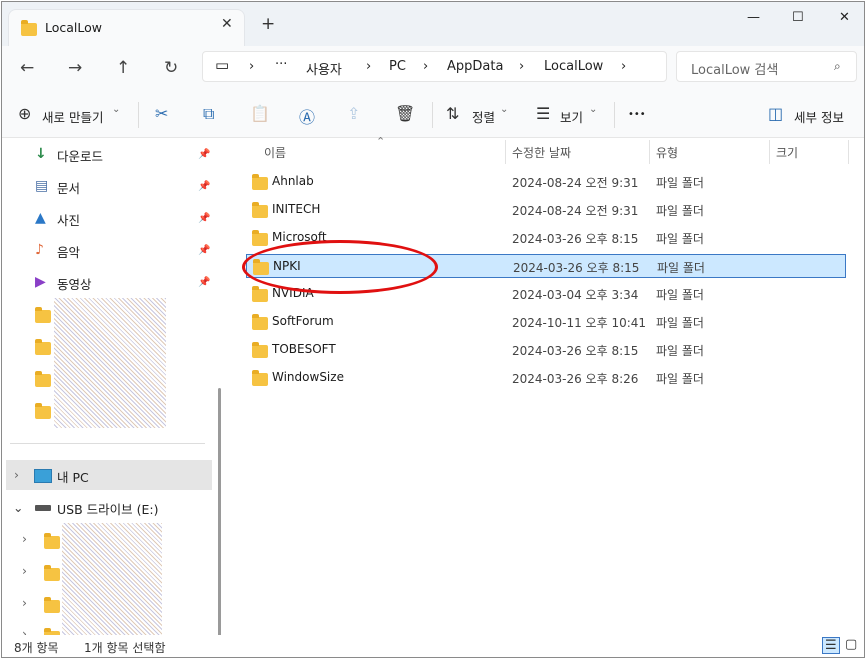 This screenshot has height=660, width=867. I want to click on breadcrumb-users: 사용자, so click(324, 68).